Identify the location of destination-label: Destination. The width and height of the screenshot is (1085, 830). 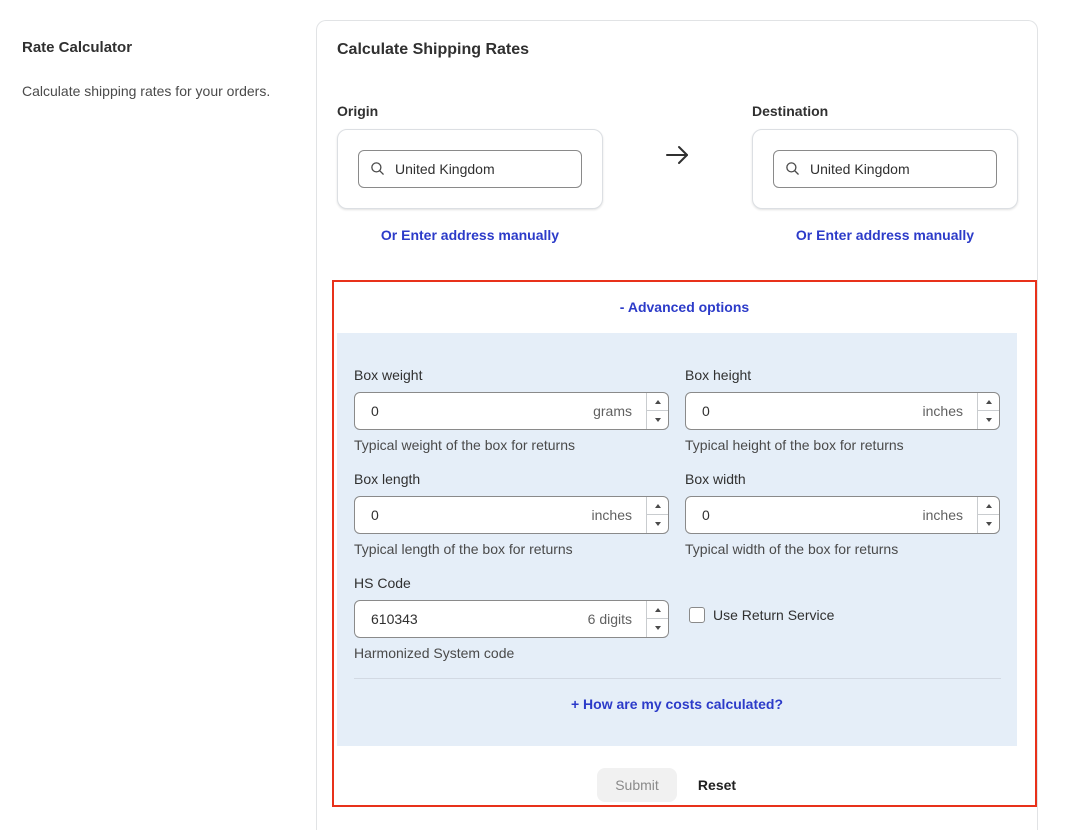
(790, 111).